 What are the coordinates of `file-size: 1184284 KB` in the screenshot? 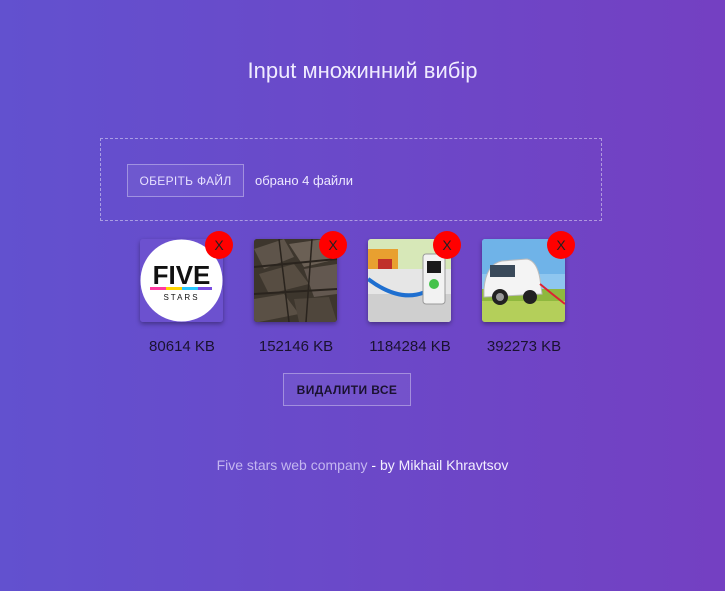 It's located at (410, 346).